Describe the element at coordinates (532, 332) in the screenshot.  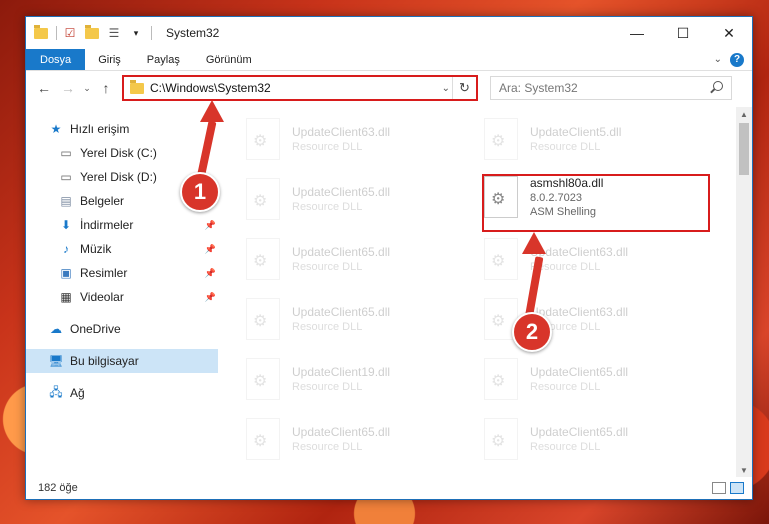
I see `step-badge-2: 2` at that location.